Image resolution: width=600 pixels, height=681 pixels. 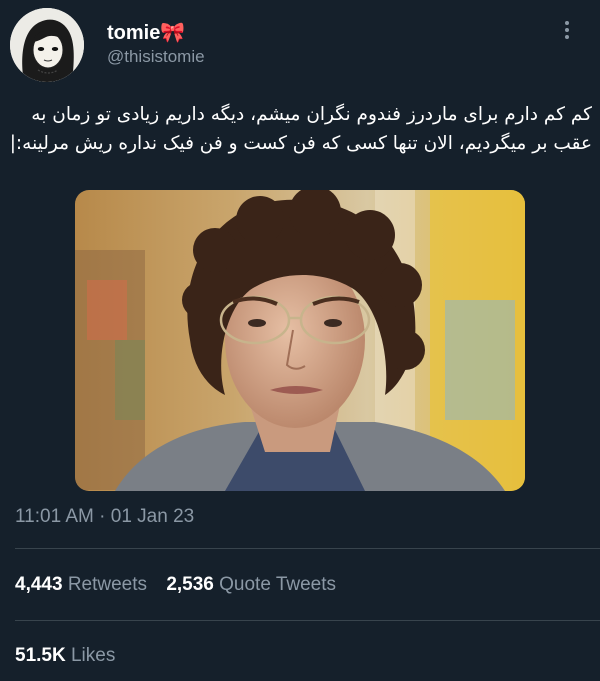 I want to click on quote-tweets-label: Quote Tweets, so click(x=278, y=584).